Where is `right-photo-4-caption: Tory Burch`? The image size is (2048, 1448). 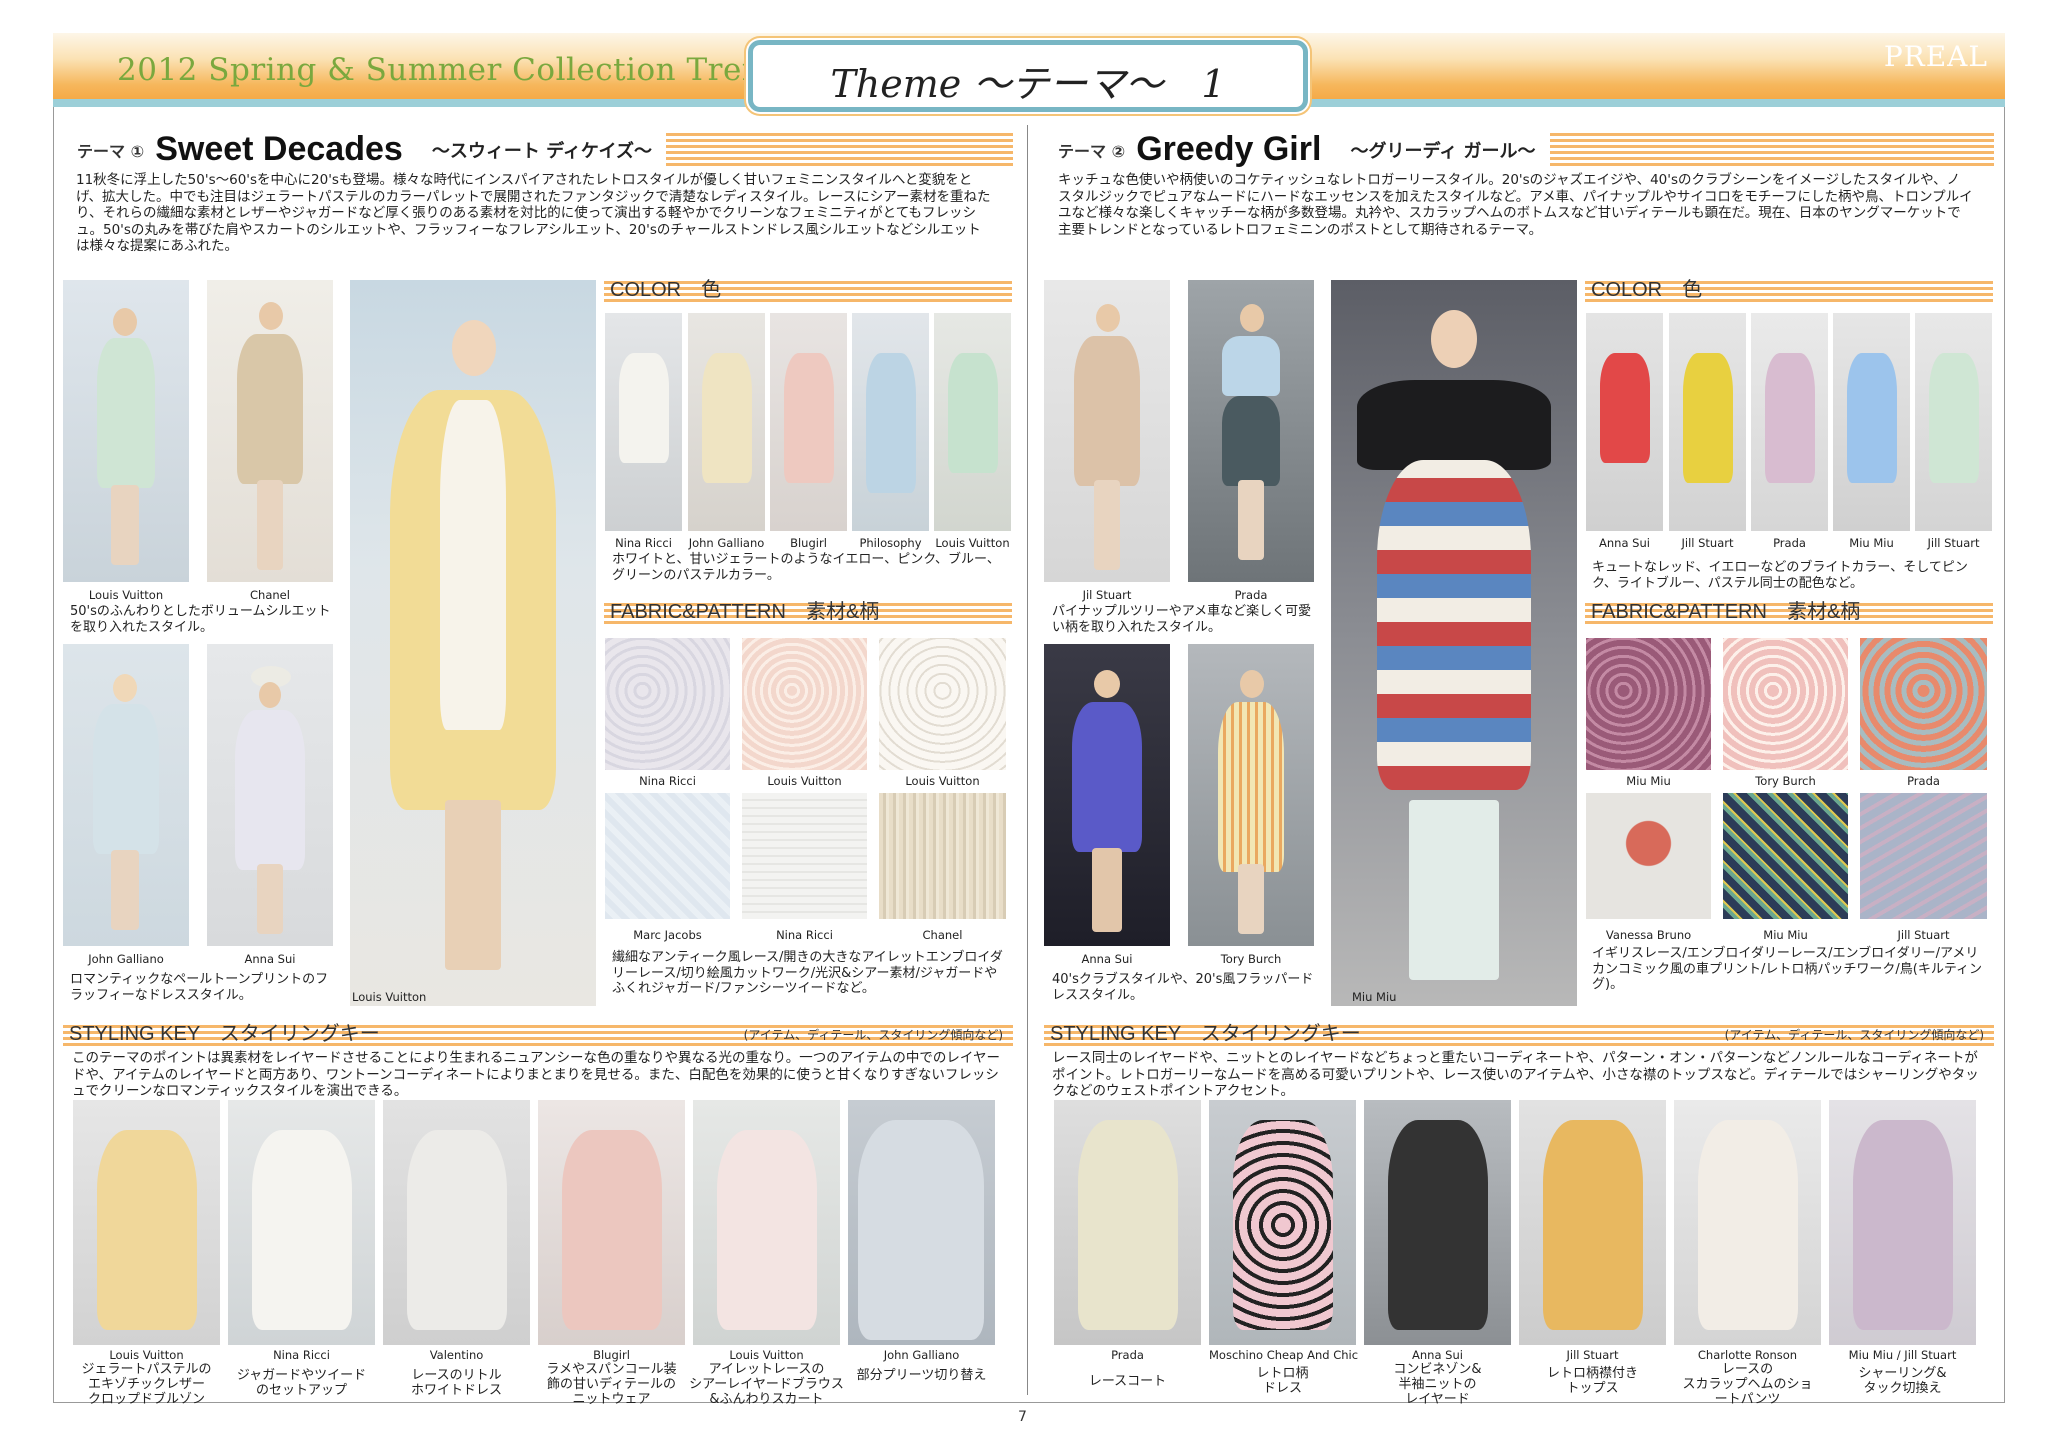
right-photo-4-caption: Tory Burch is located at coordinates (1251, 959).